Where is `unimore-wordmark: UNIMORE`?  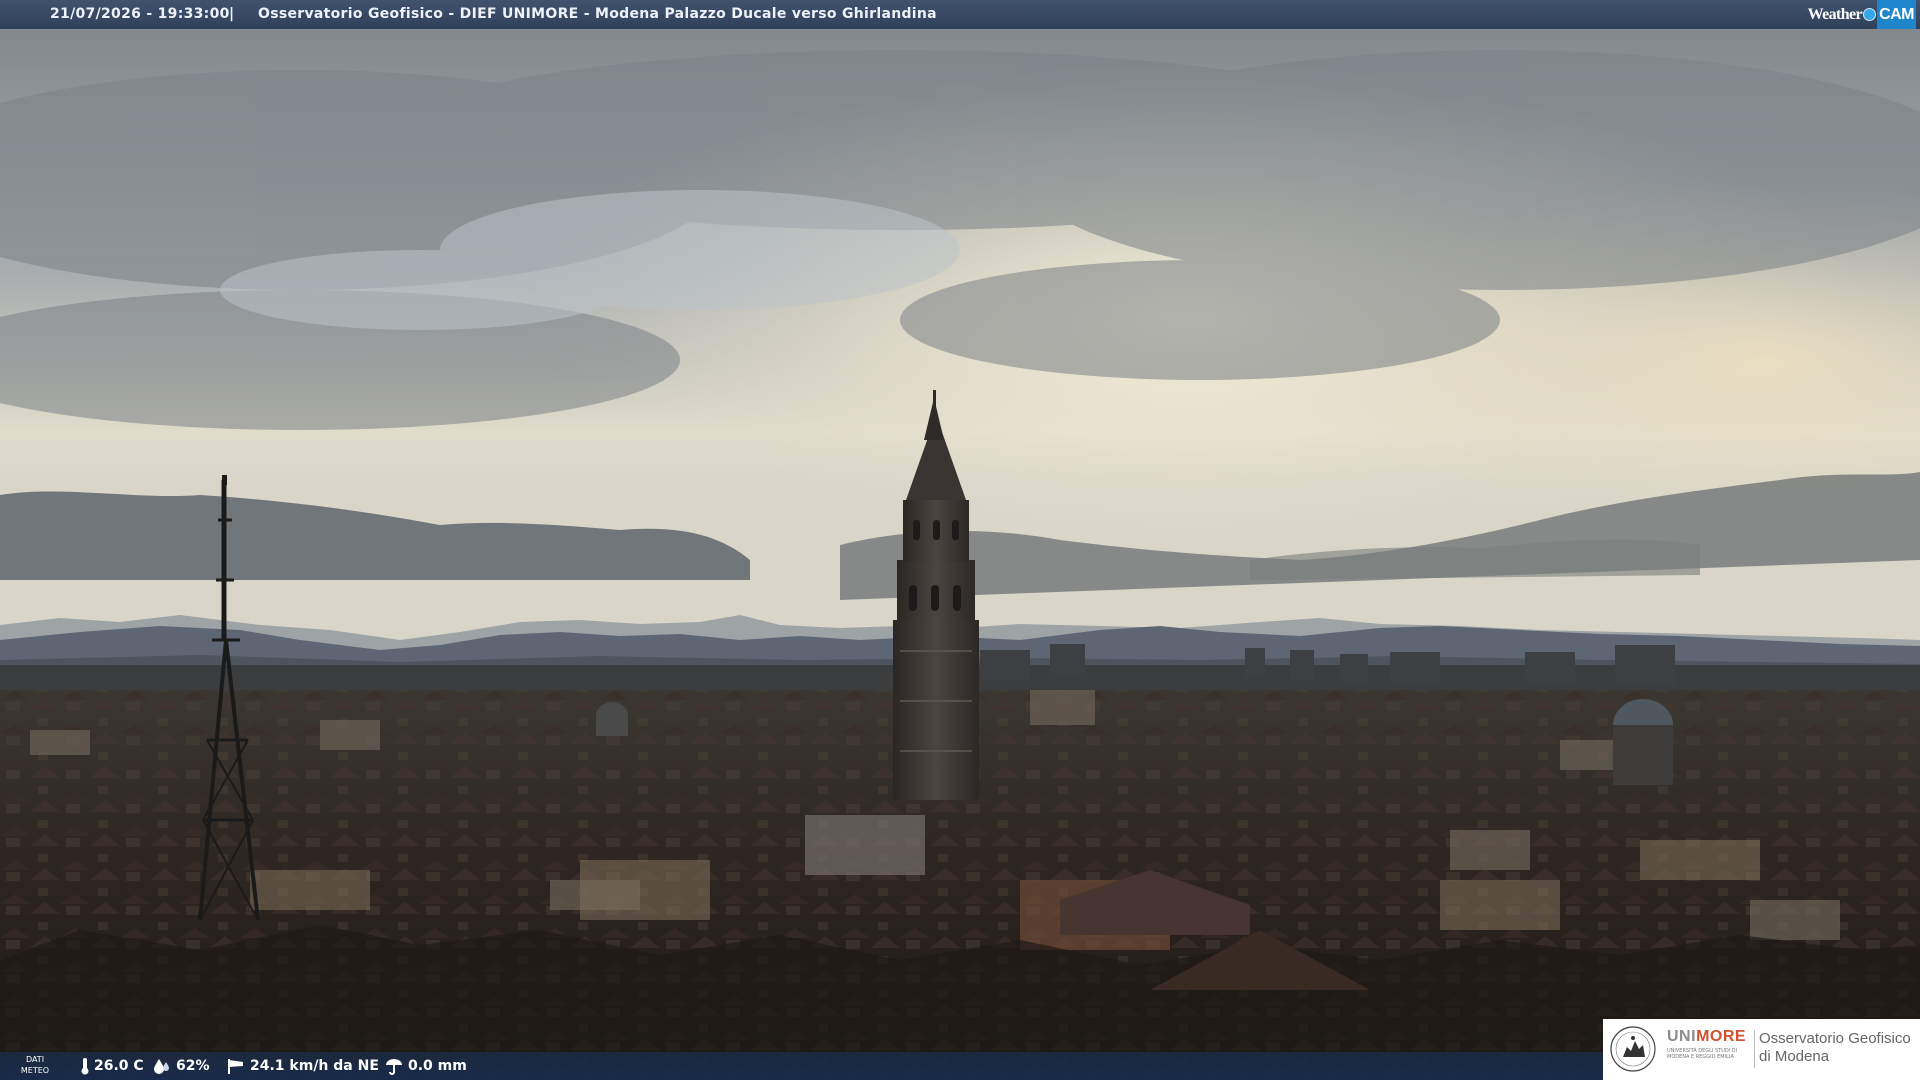 unimore-wordmark: UNIMORE is located at coordinates (1706, 1037).